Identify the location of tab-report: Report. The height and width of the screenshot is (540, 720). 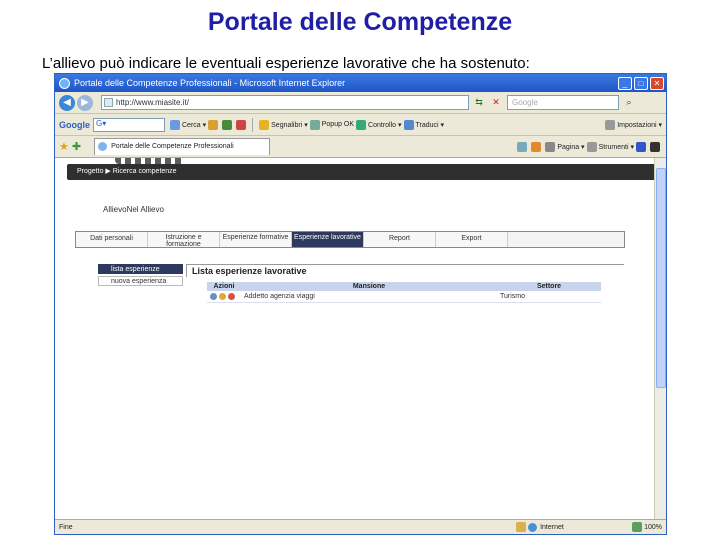
(400, 239).